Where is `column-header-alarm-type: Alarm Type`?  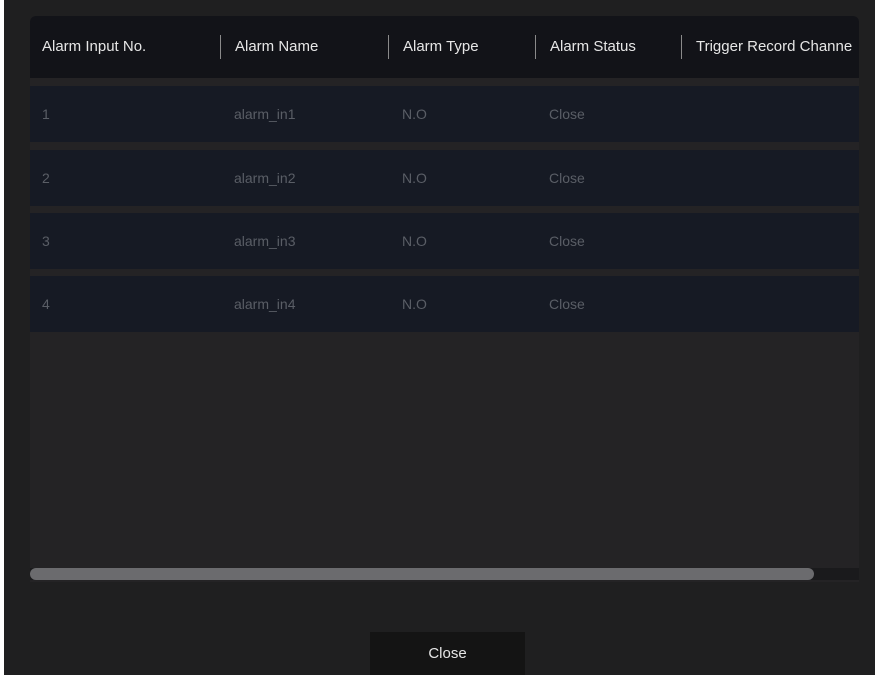
column-header-alarm-type: Alarm Type is located at coordinates (441, 47).